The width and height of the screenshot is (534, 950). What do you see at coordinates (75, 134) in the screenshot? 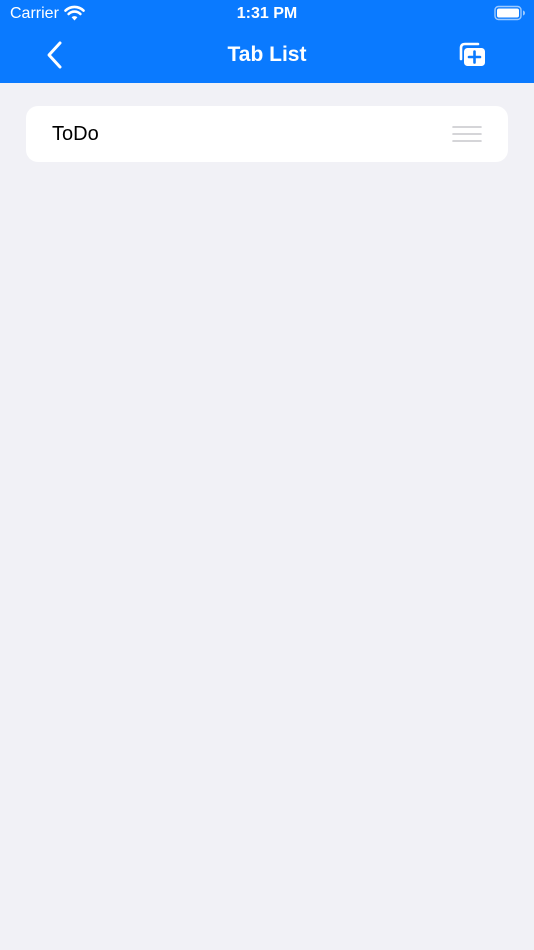
I see `list-item-label: ToDo` at bounding box center [75, 134].